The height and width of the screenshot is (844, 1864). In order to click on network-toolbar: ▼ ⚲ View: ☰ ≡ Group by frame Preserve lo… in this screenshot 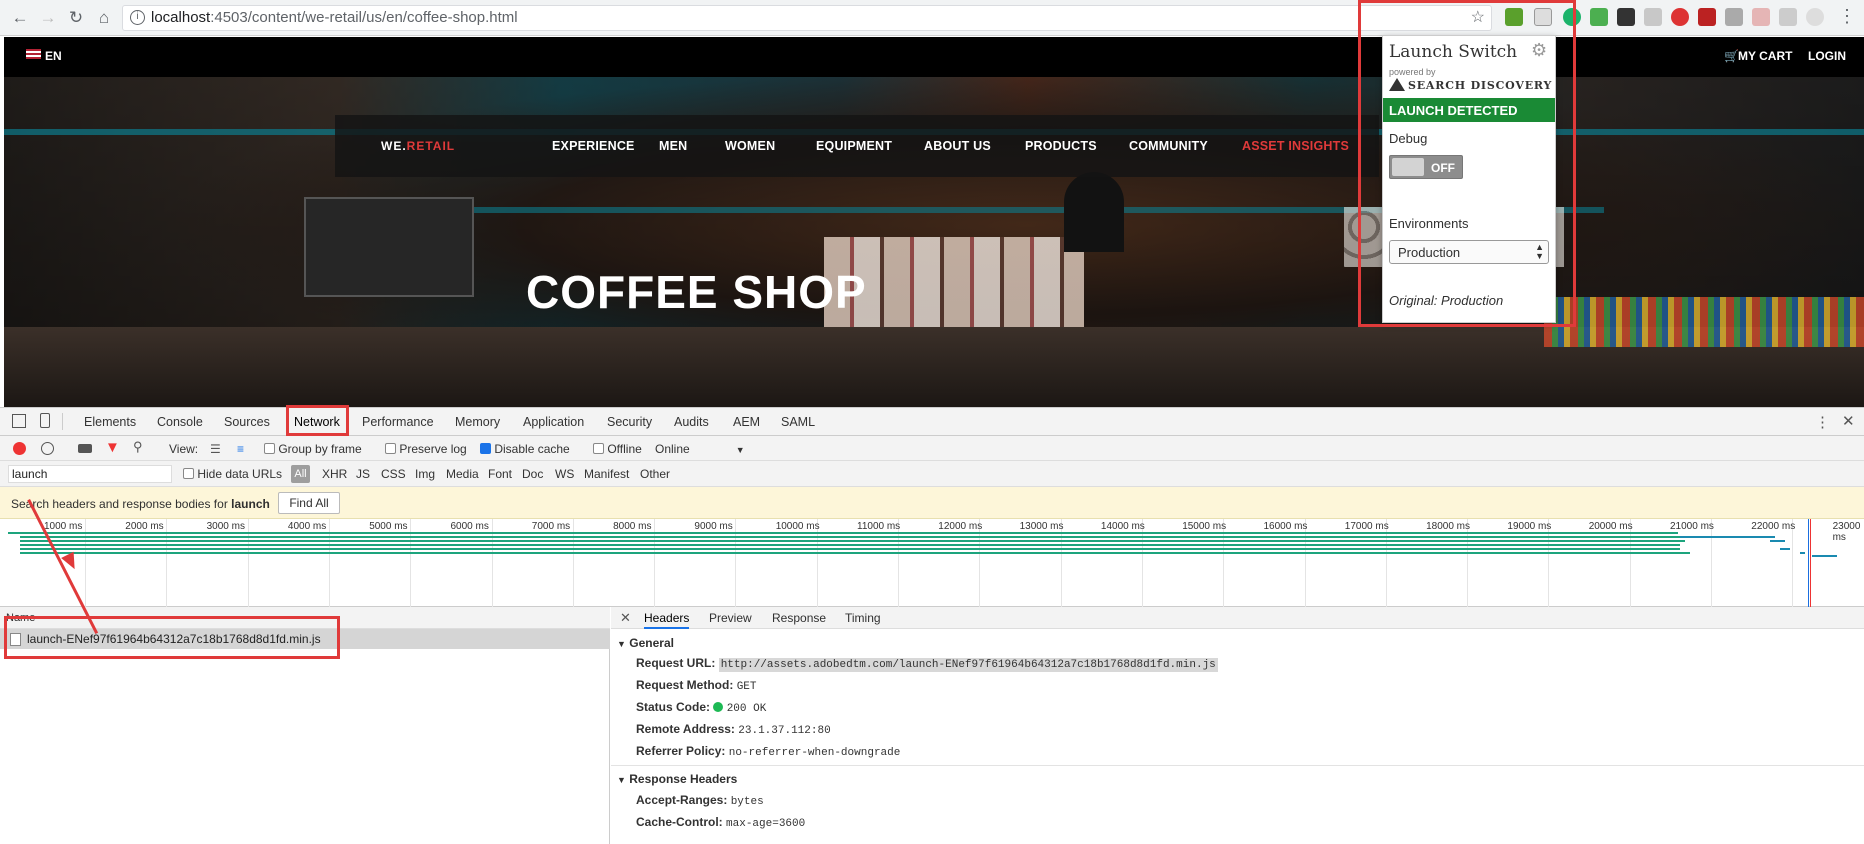, I will do `click(932, 448)`.